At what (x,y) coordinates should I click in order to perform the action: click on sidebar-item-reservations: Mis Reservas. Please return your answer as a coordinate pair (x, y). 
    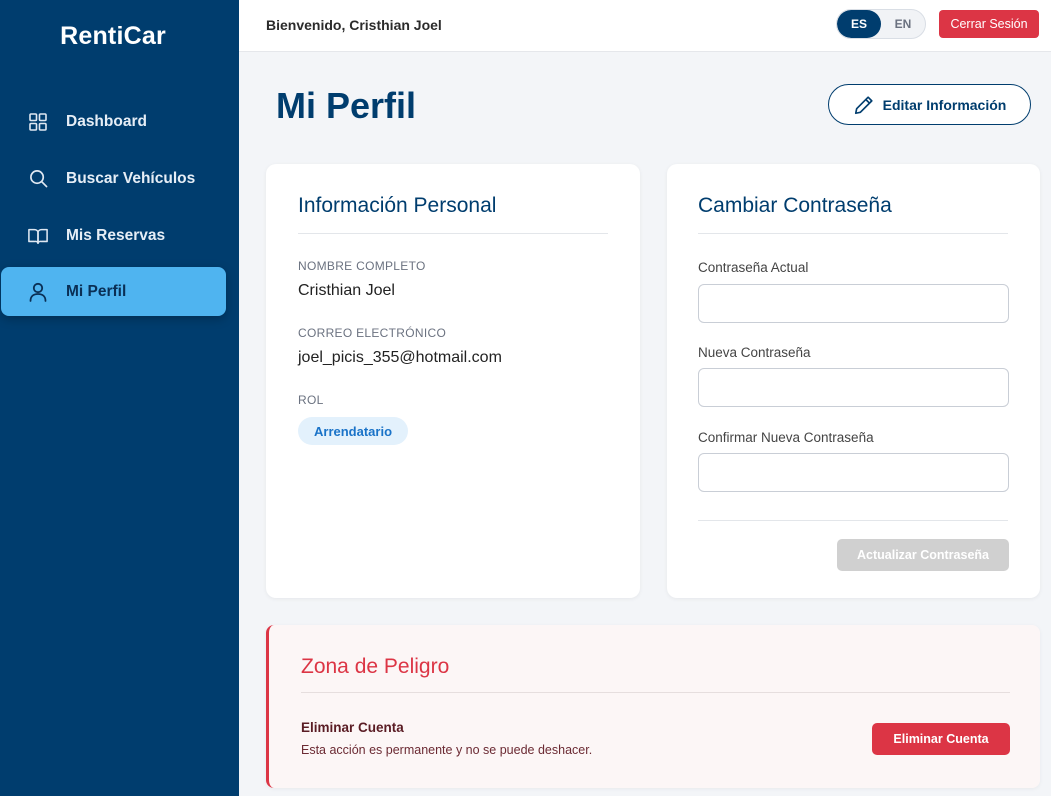
    Looking at the image, I should click on (113, 235).